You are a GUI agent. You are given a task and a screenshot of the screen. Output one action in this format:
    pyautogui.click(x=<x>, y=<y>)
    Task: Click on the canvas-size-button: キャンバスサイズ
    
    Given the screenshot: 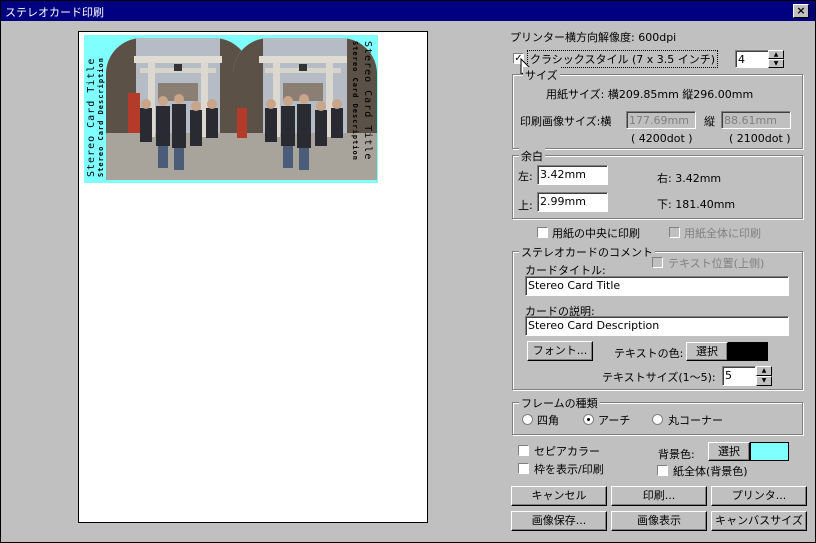 What is the action you would take?
    pyautogui.click(x=759, y=521)
    